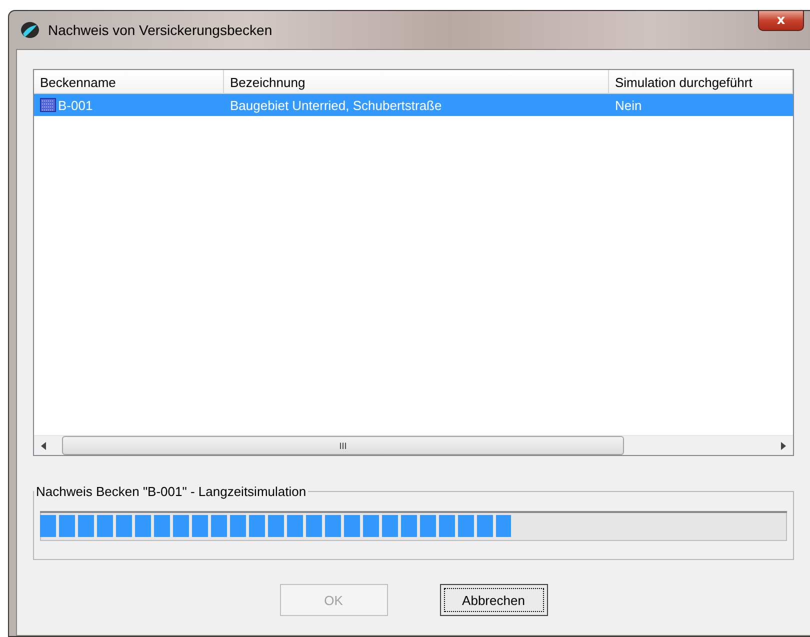  Describe the element at coordinates (628, 105) in the screenshot. I see `table-cell-text: Nein` at that location.